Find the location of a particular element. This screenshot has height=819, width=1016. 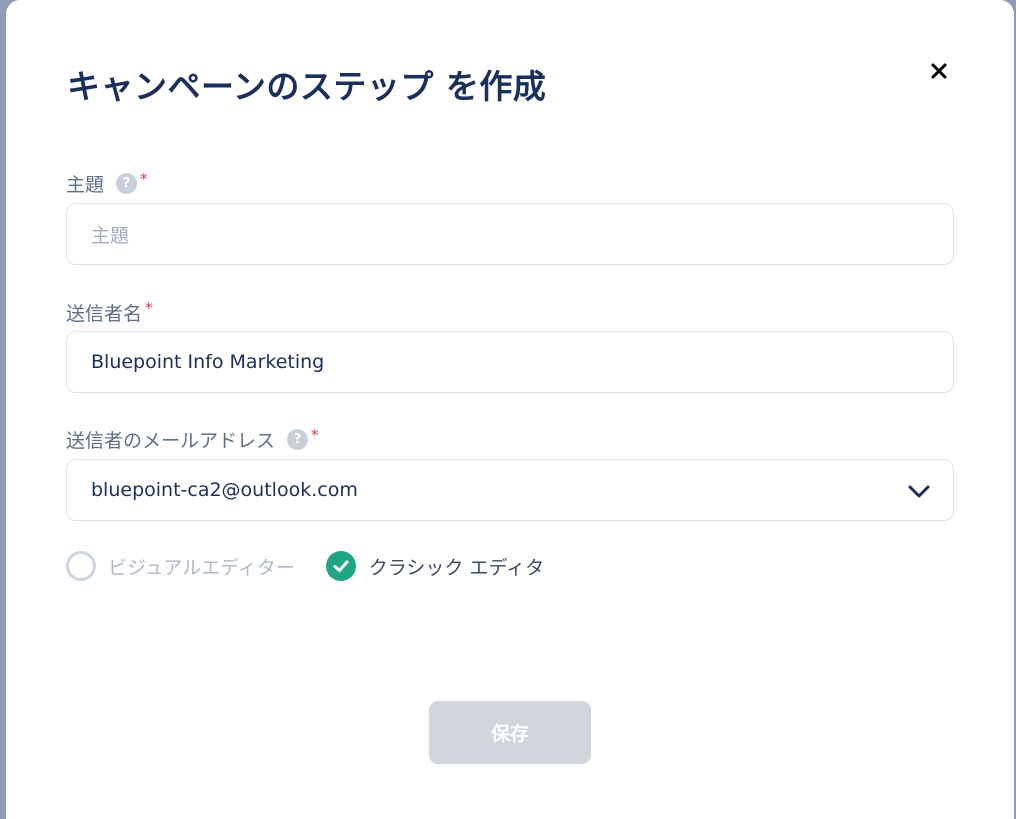

visual-editor-radio is located at coordinates (81, 566).